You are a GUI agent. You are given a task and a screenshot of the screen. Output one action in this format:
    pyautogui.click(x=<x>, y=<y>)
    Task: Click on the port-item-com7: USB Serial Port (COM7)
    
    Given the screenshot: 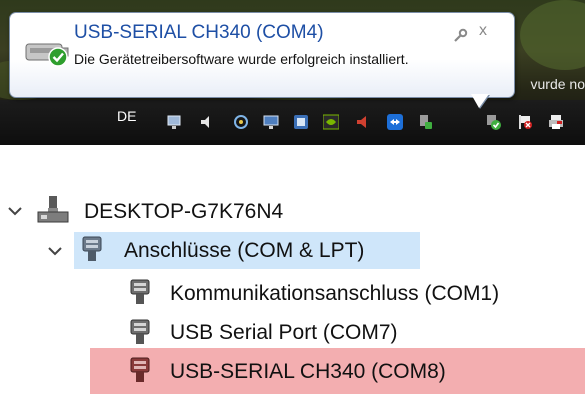 What is the action you would take?
    pyautogui.click(x=284, y=333)
    